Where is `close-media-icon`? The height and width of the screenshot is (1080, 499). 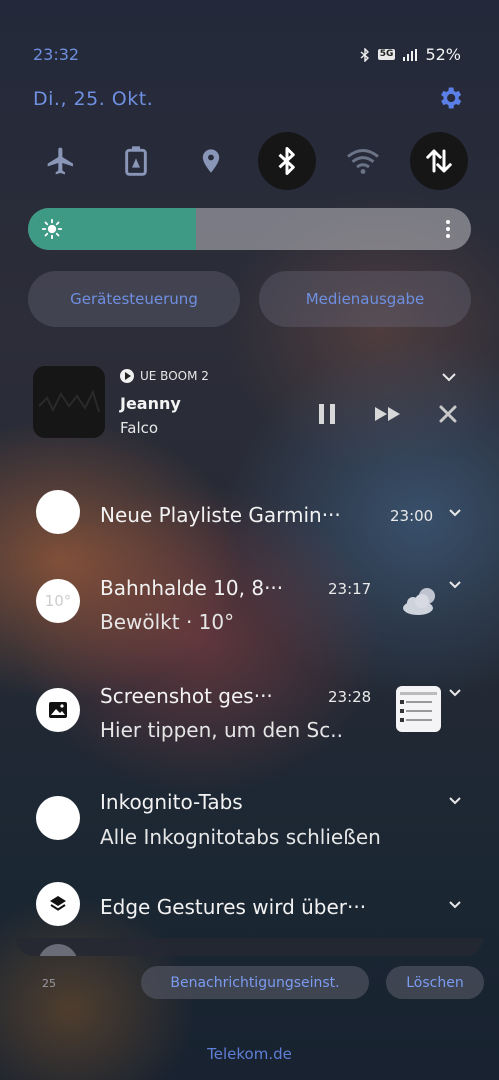
close-media-icon is located at coordinates (448, 414).